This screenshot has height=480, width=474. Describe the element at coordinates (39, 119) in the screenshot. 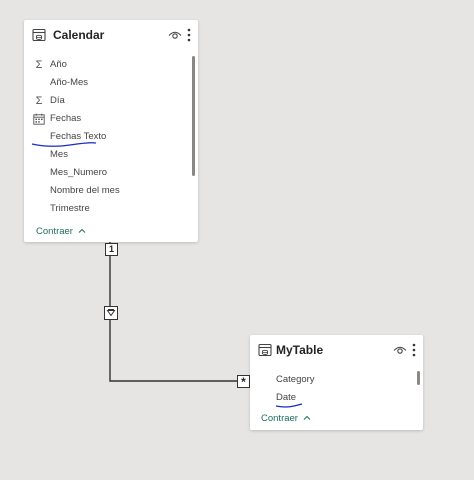

I see `calendar-icon` at that location.